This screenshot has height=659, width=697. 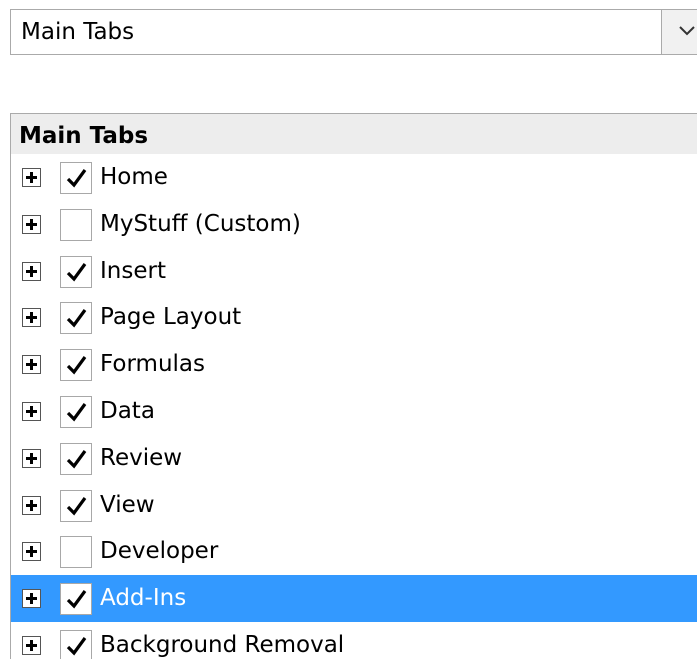 What do you see at coordinates (200, 223) in the screenshot?
I see `tree-item-label: MyStuff (Custom)` at bounding box center [200, 223].